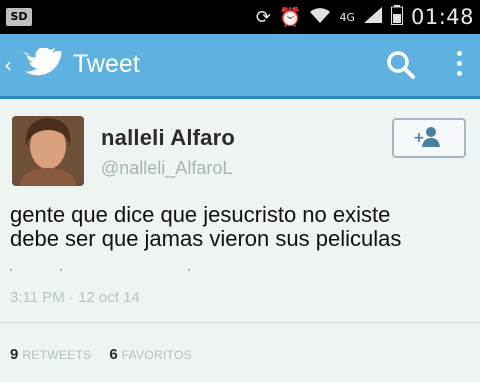 The image size is (480, 382). Describe the element at coordinates (106, 64) in the screenshot. I see `screen-title: Tweet` at that location.